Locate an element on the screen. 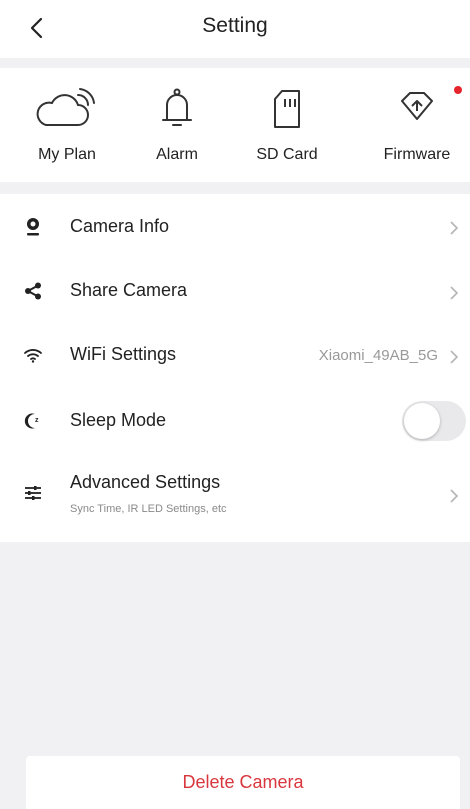 The width and height of the screenshot is (470, 809). wifi-settings-label: WiFi Settings is located at coordinates (123, 354).